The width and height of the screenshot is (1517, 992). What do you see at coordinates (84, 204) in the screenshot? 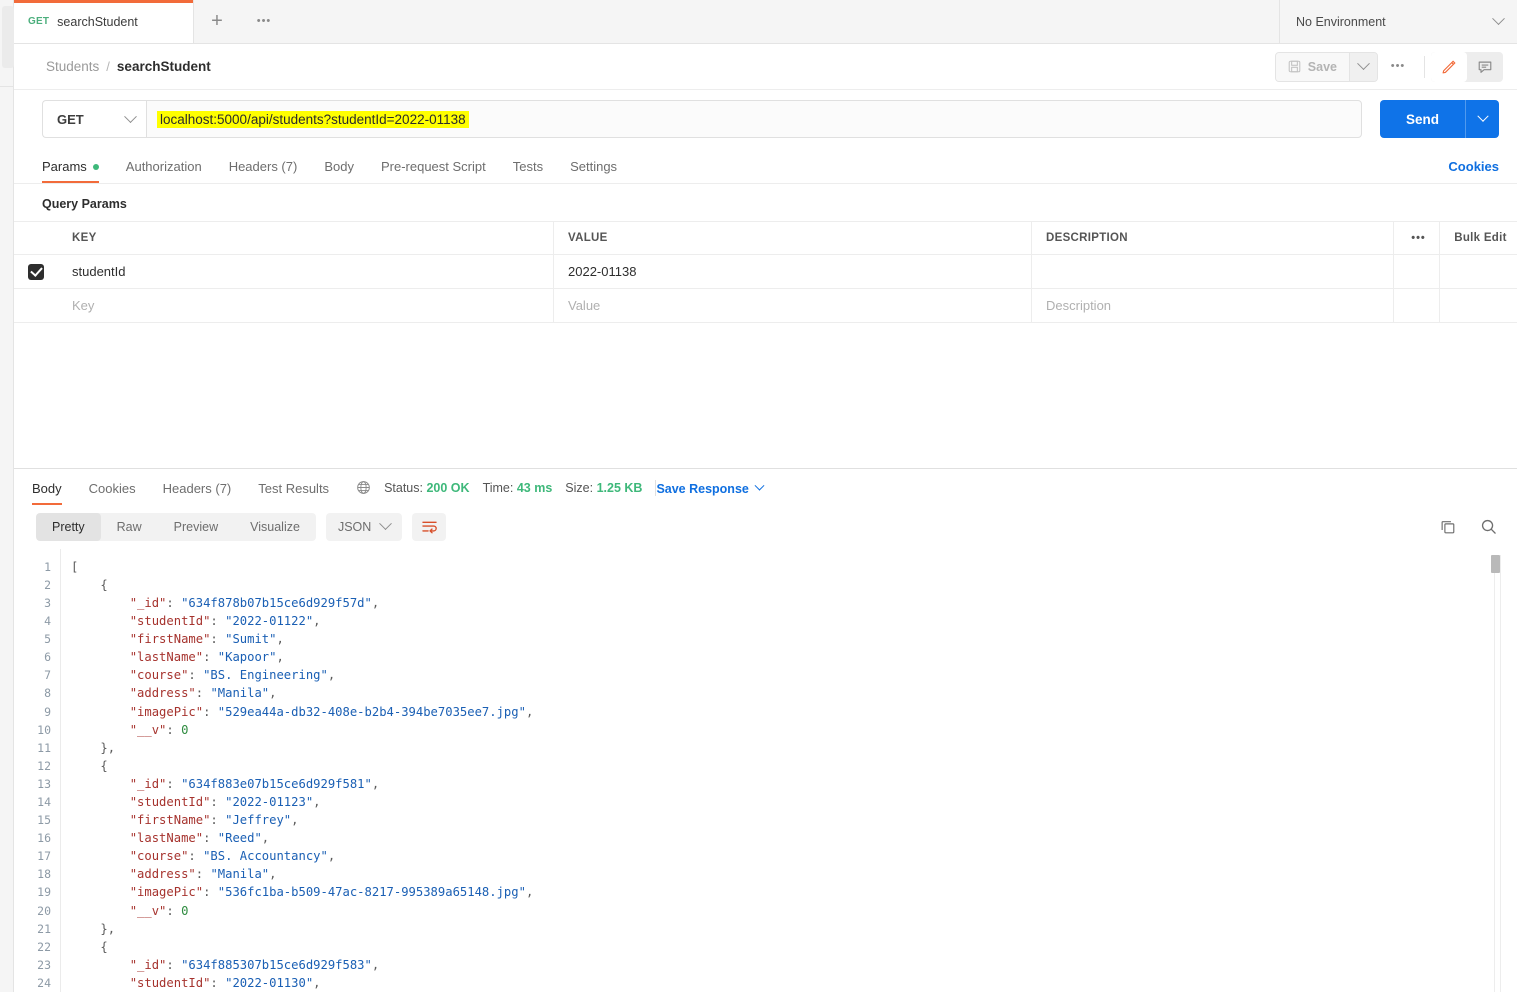
I see `query-params-title: Query Params` at bounding box center [84, 204].